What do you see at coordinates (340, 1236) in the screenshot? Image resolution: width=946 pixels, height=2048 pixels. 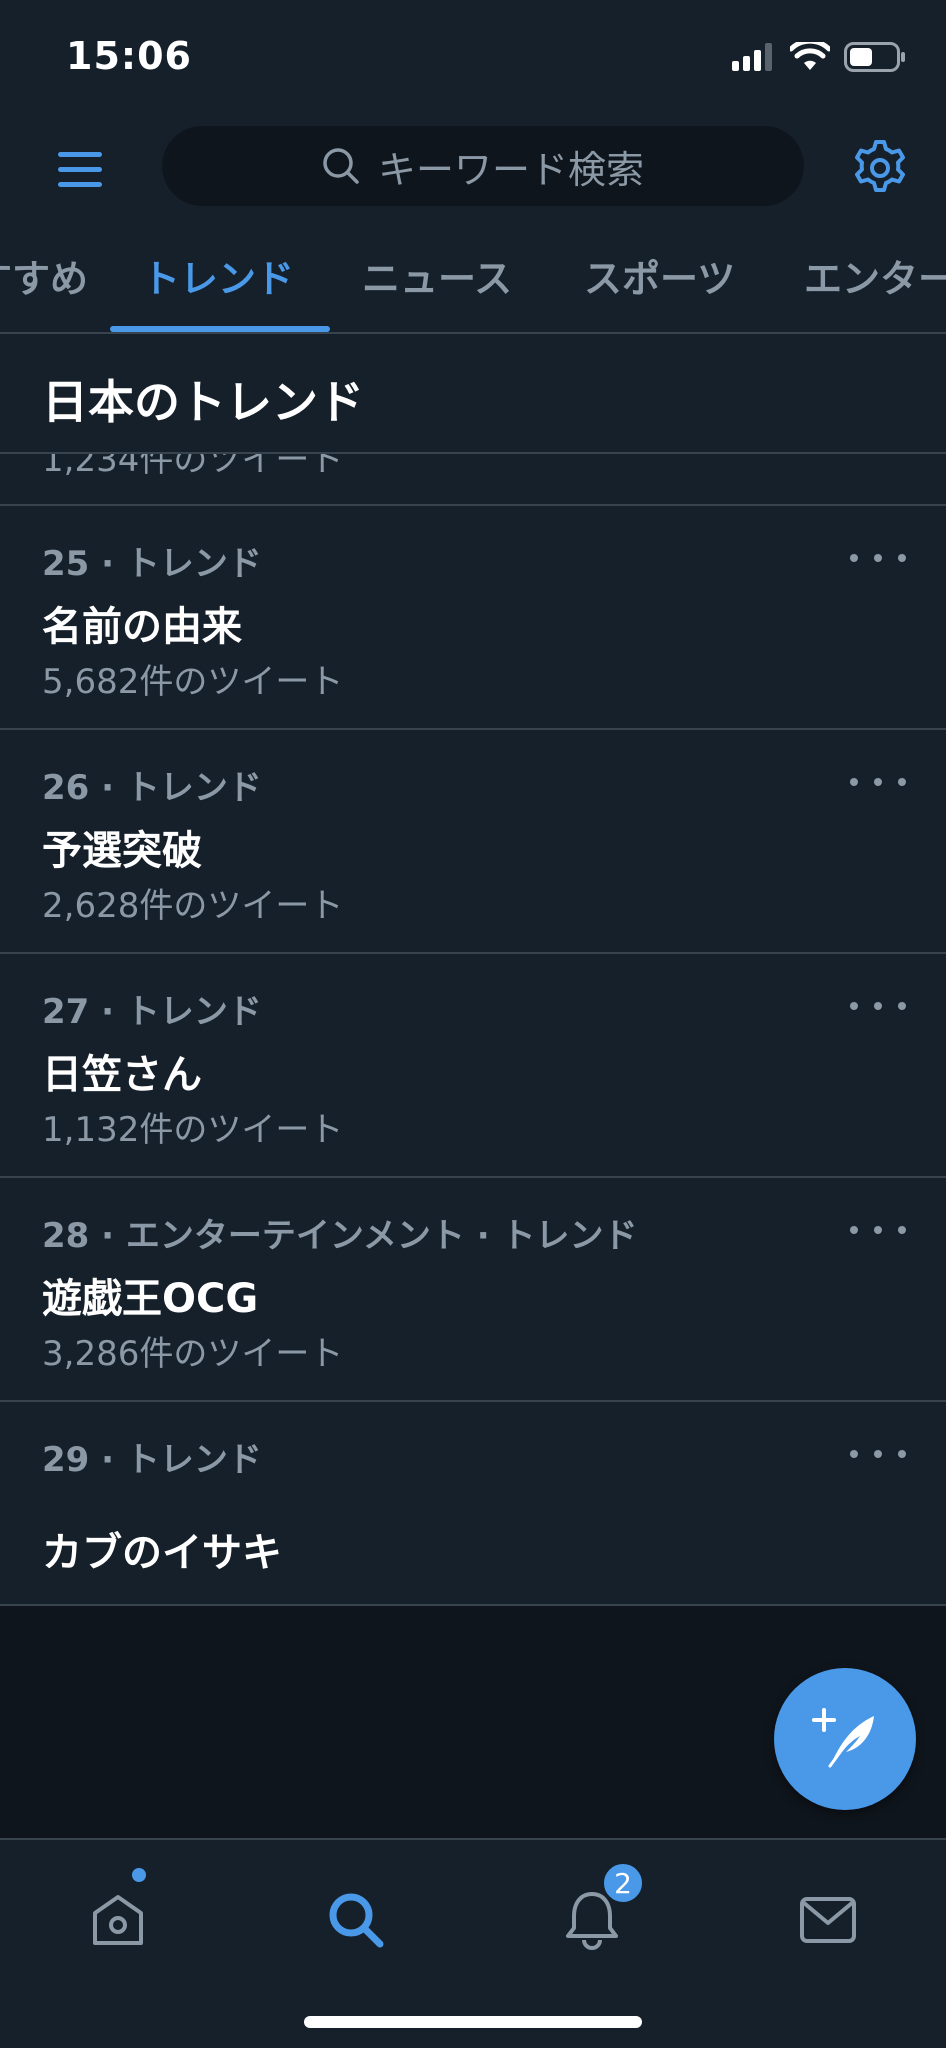 I see `trend-meta: 28 · エンターテインメント · トレンド` at bounding box center [340, 1236].